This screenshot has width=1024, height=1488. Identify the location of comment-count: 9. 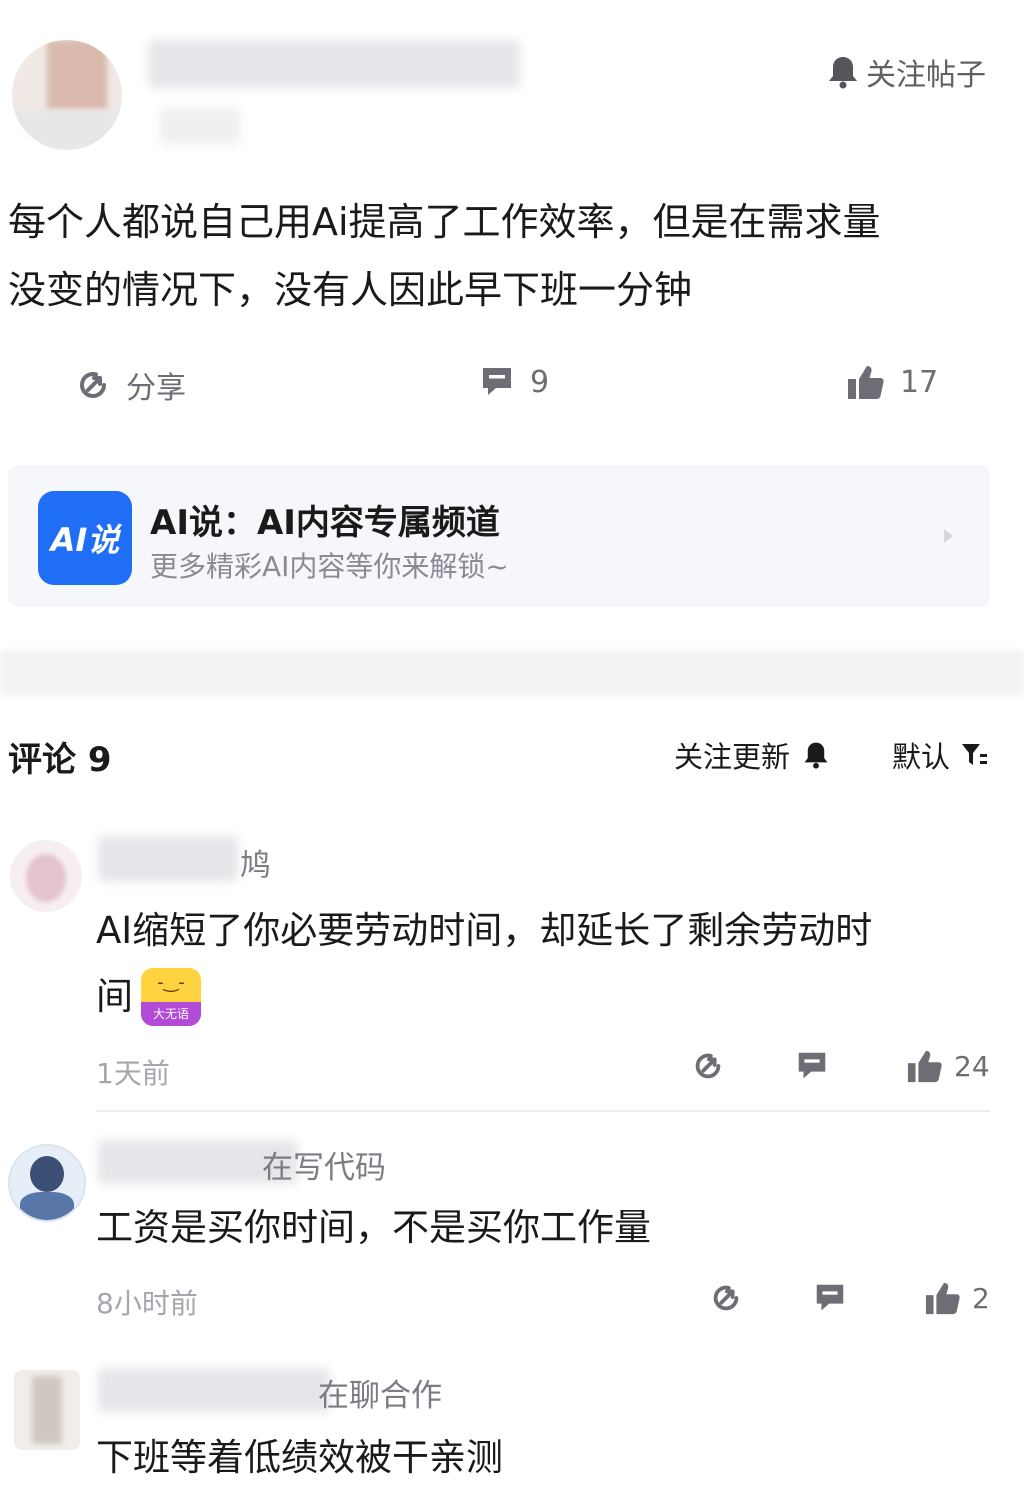
(540, 382).